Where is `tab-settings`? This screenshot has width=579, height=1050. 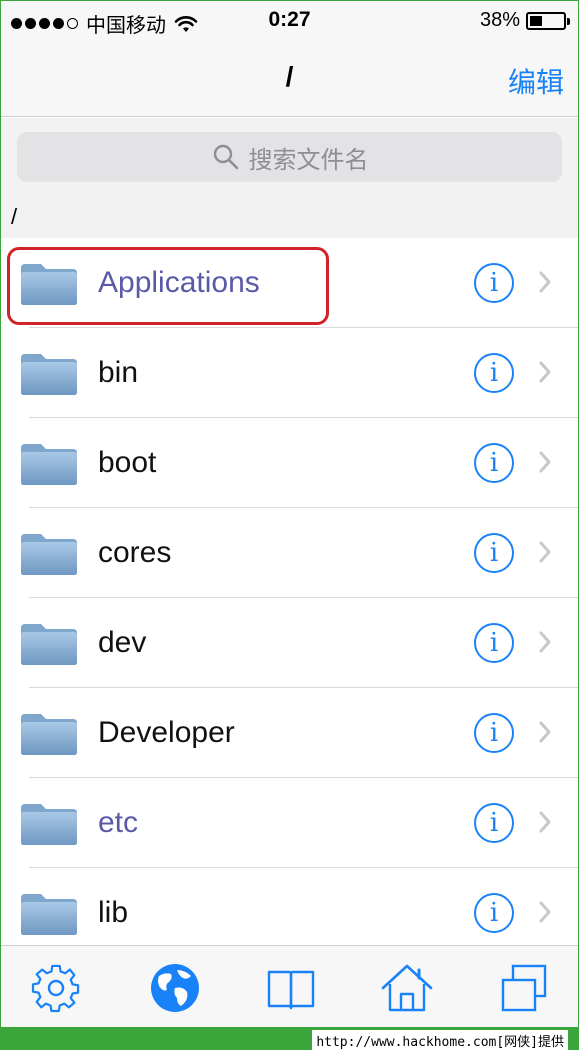 tab-settings is located at coordinates (56, 988).